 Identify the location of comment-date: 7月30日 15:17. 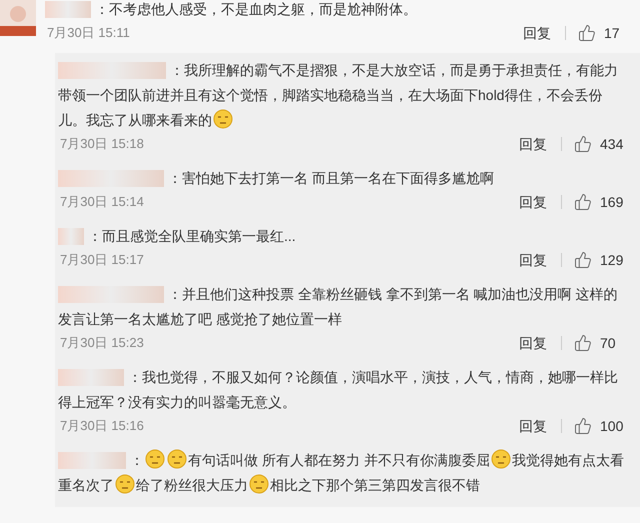
(102, 260).